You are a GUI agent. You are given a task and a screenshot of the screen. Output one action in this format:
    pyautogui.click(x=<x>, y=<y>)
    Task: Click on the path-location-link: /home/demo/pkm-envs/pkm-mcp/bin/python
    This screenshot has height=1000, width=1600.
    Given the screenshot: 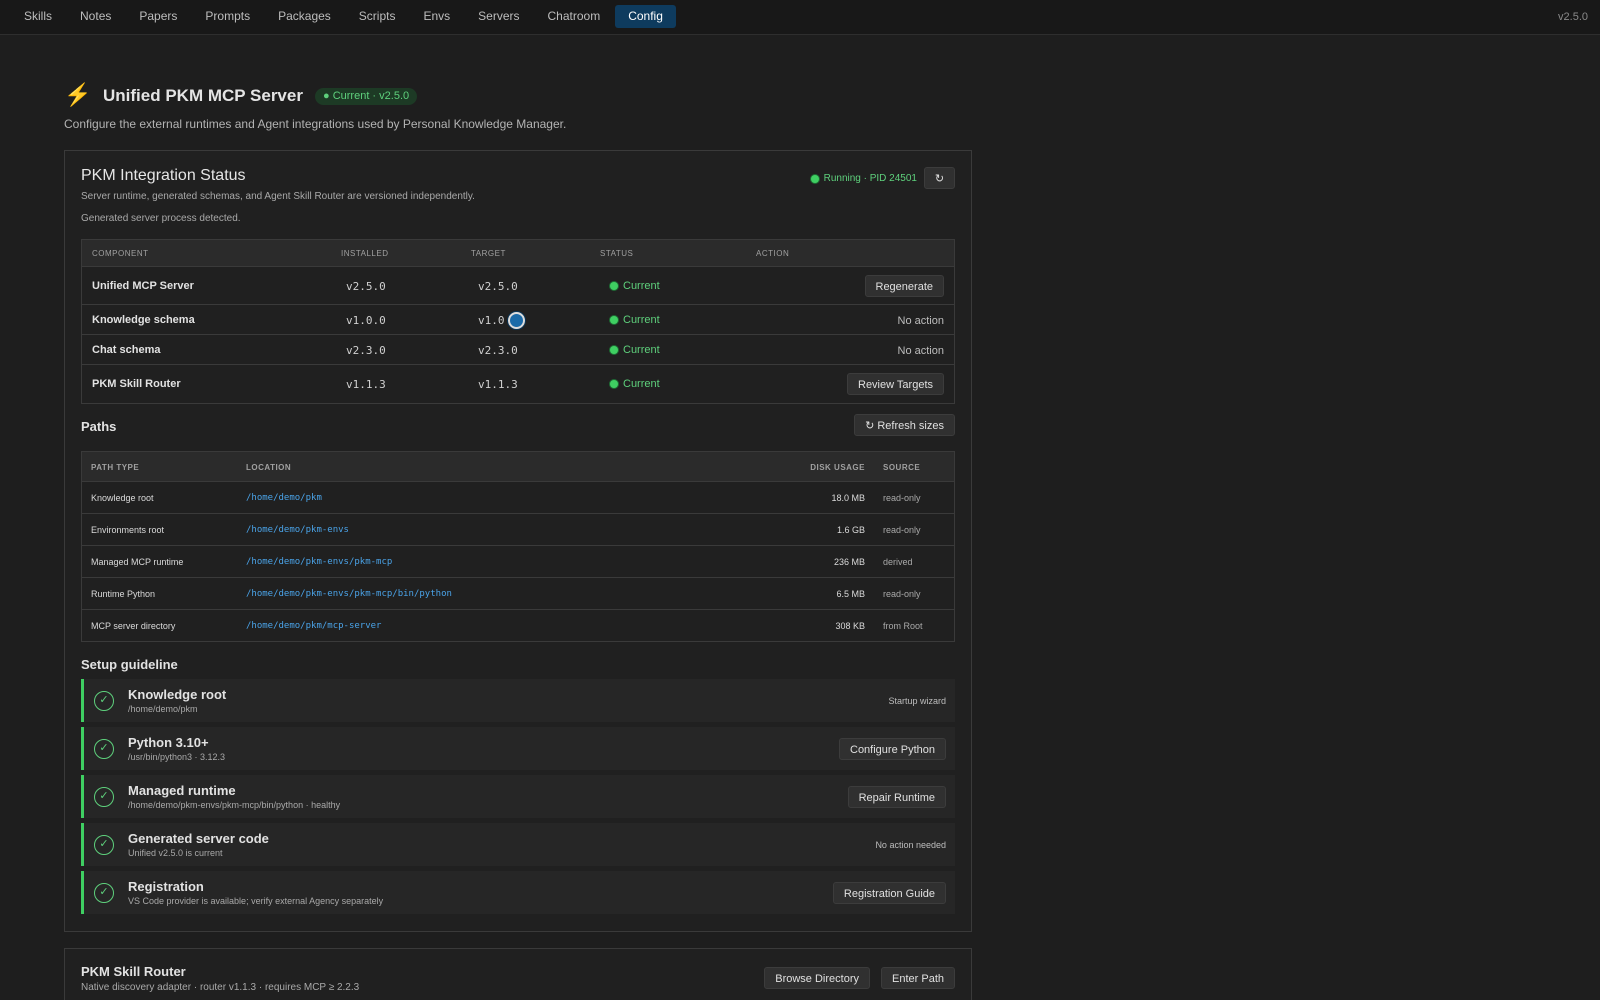 What is the action you would take?
    pyautogui.click(x=349, y=594)
    